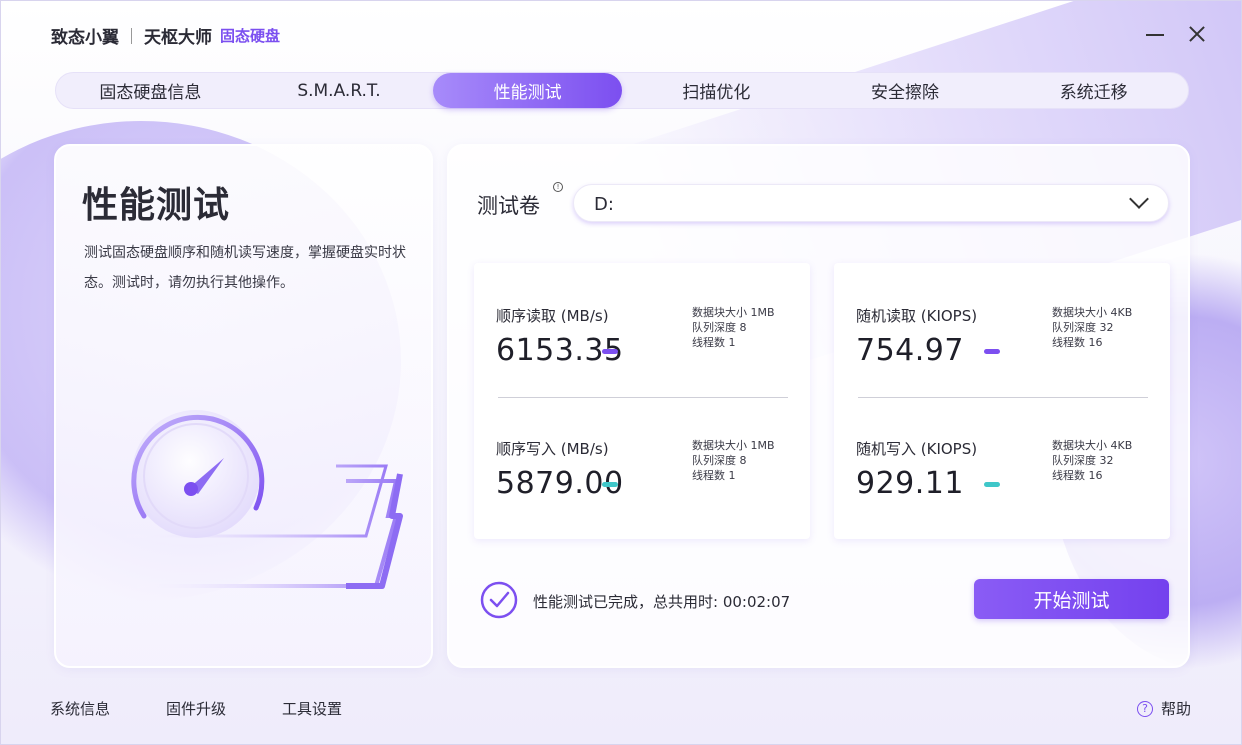  Describe the element at coordinates (85, 38) in the screenshot. I see `brand-name: 致态小翼` at that location.